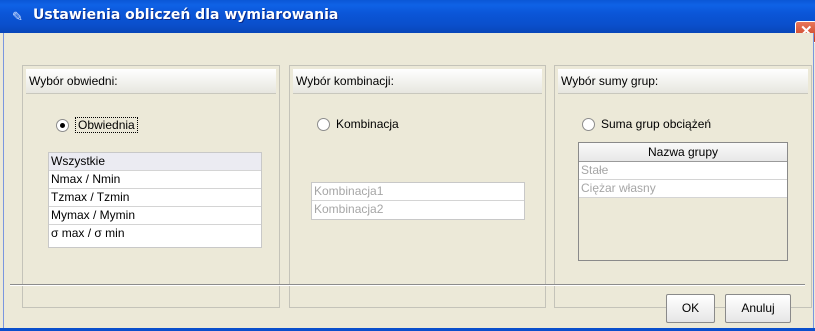 Image resolution: width=815 pixels, height=331 pixels. What do you see at coordinates (690, 308) in the screenshot?
I see `ok-button: OK` at bounding box center [690, 308].